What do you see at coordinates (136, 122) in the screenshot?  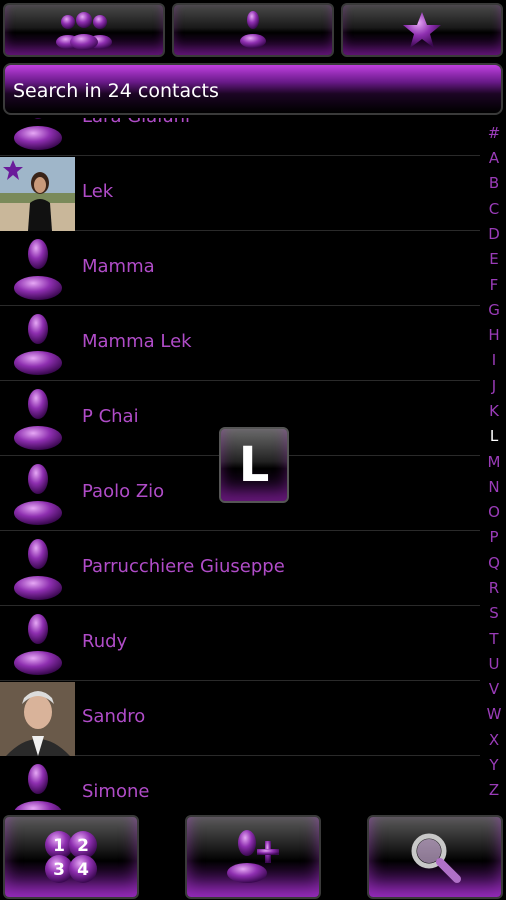 I see `contact-name: Lara Giaiuni` at bounding box center [136, 122].